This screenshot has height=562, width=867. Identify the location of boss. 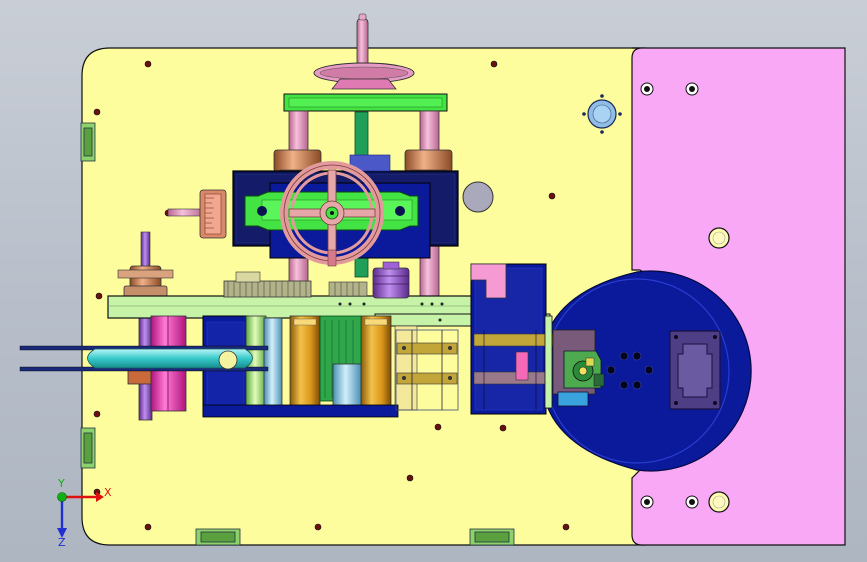
(478, 197).